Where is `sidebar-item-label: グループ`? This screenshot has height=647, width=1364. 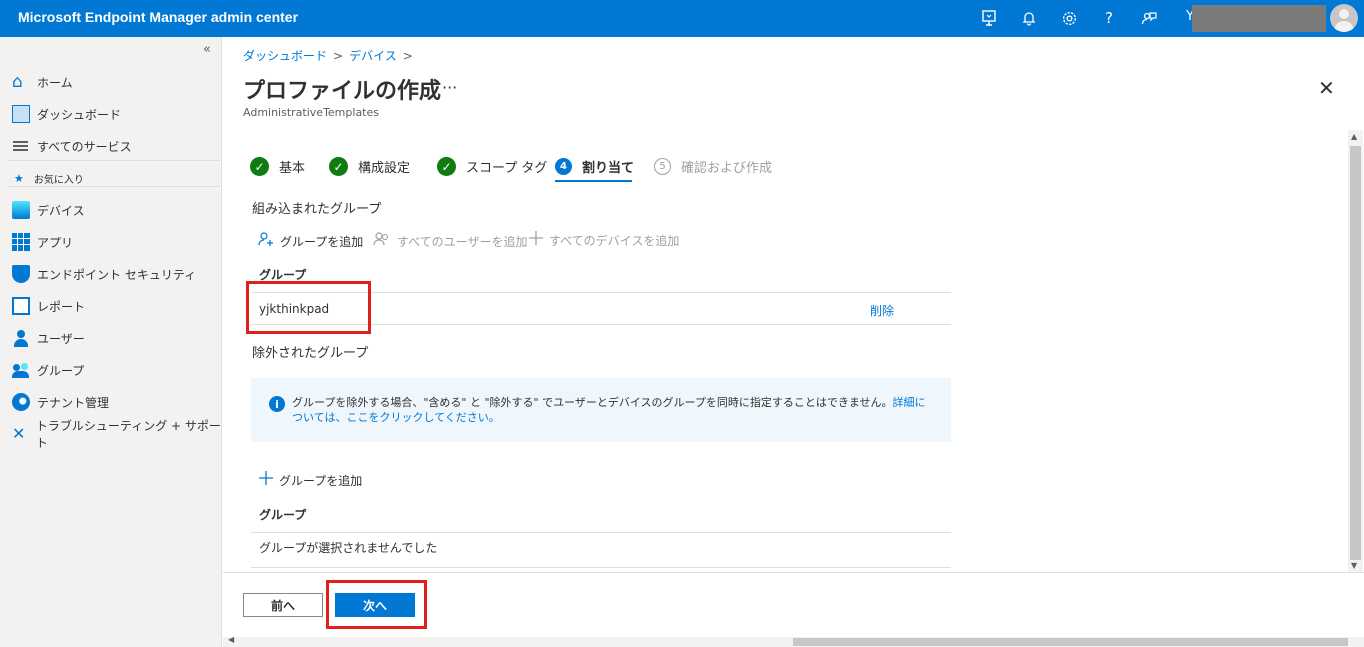 sidebar-item-label: グループ is located at coordinates (61, 370).